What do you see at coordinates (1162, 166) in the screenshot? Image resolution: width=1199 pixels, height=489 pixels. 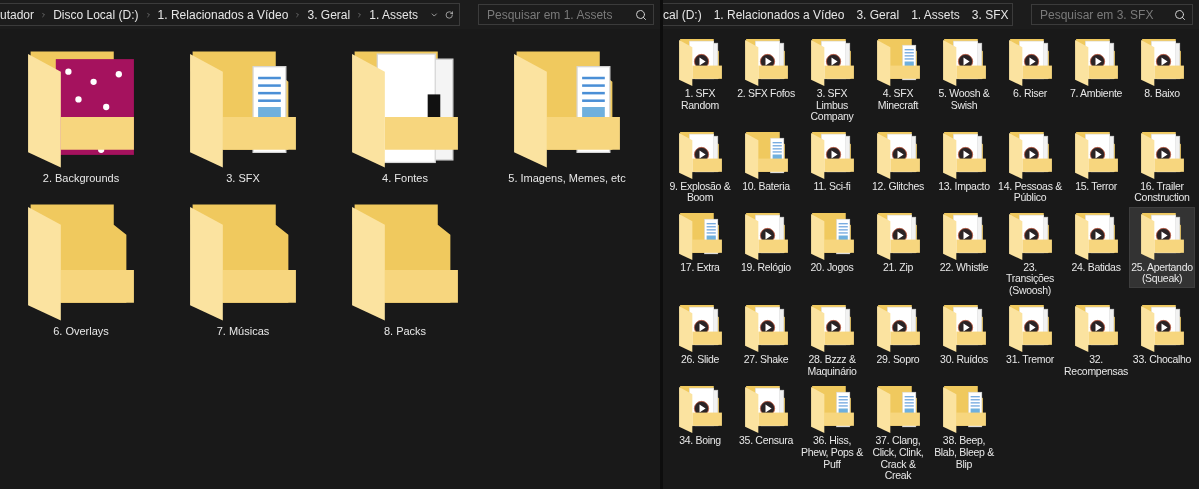 I see `folder-item: 16. Trailer Construction` at bounding box center [1162, 166].